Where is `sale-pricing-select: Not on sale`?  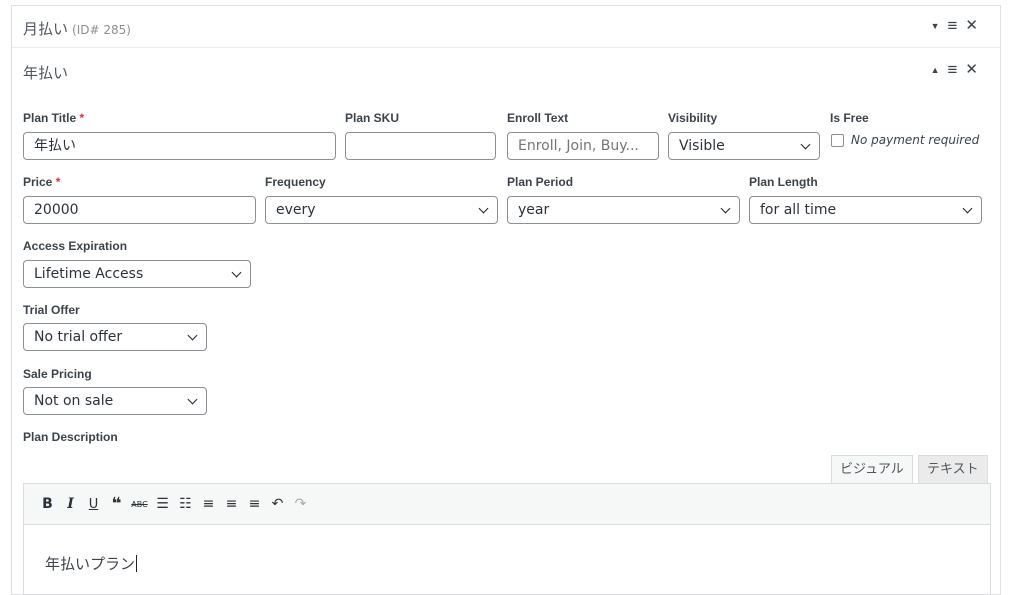 sale-pricing-select: Not on sale is located at coordinates (115, 401).